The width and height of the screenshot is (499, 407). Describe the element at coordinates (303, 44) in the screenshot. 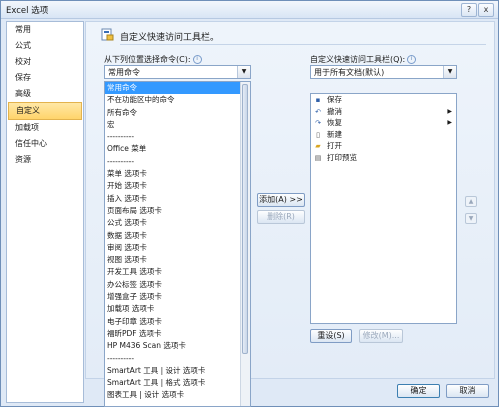

I see `heading-divider` at that location.